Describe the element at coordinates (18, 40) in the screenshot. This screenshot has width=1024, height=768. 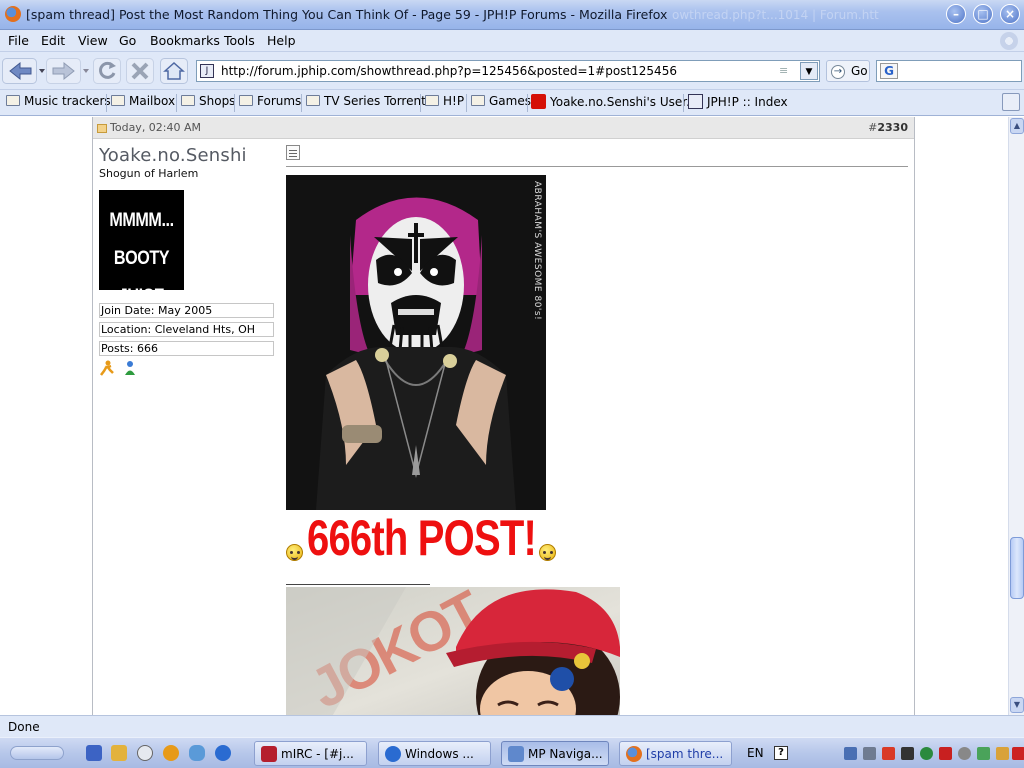
I see `menu-file: File` at that location.